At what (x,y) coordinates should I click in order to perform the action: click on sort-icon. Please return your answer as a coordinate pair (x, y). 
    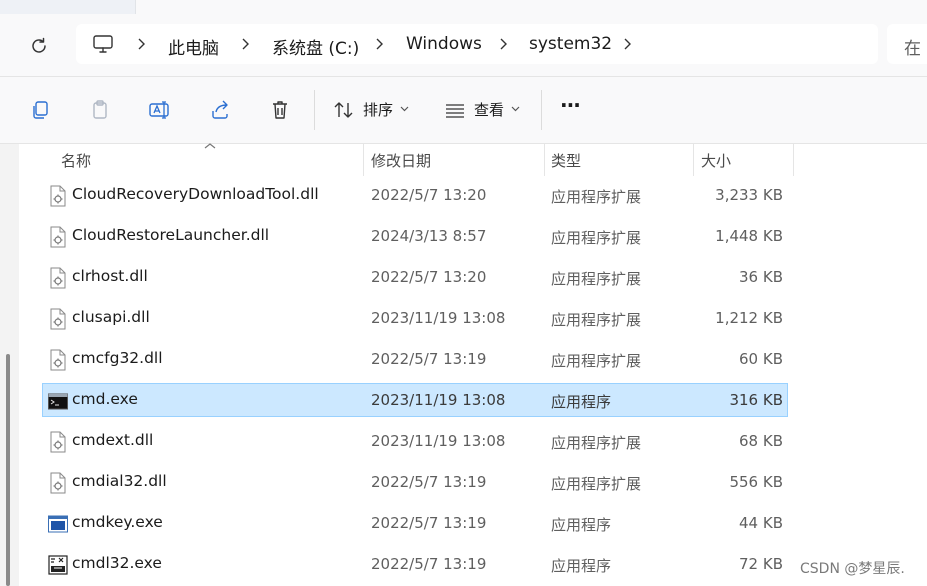
    Looking at the image, I should click on (343, 110).